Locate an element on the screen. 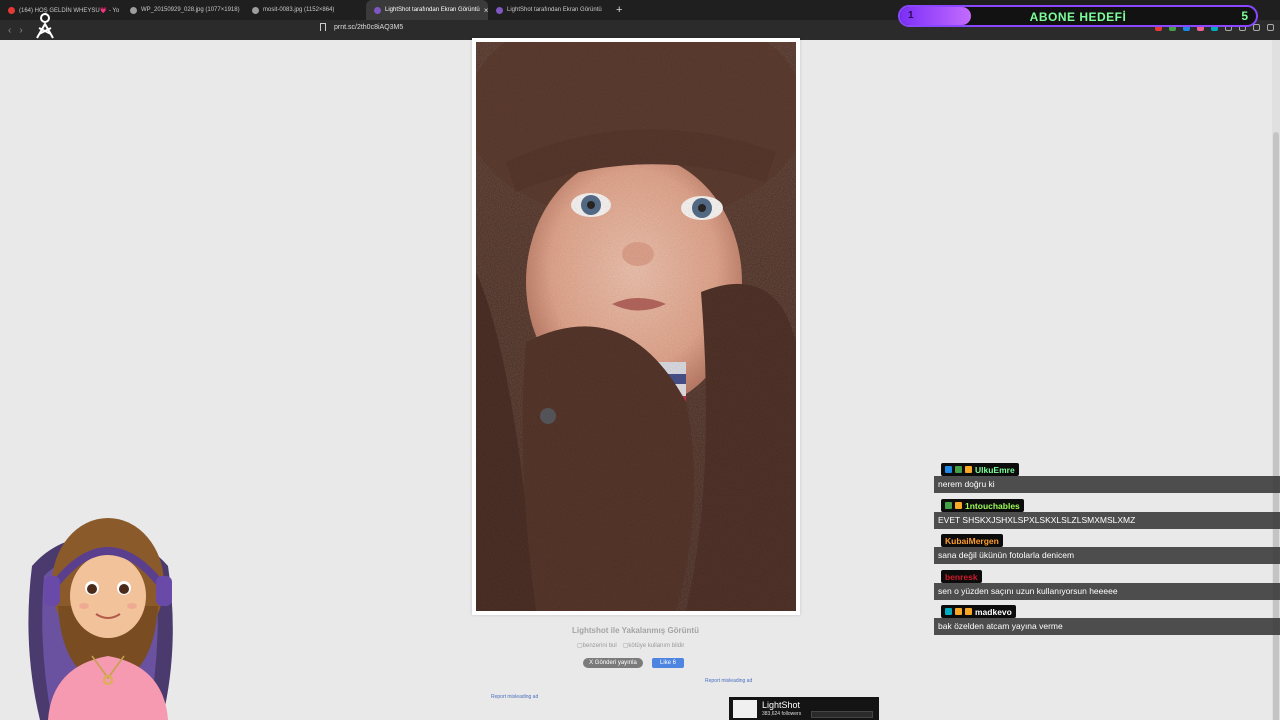 Image resolution: width=1280 pixels, height=720 pixels. image-actions: benzerini bul kötüye kullanım bildir is located at coordinates (631, 645).